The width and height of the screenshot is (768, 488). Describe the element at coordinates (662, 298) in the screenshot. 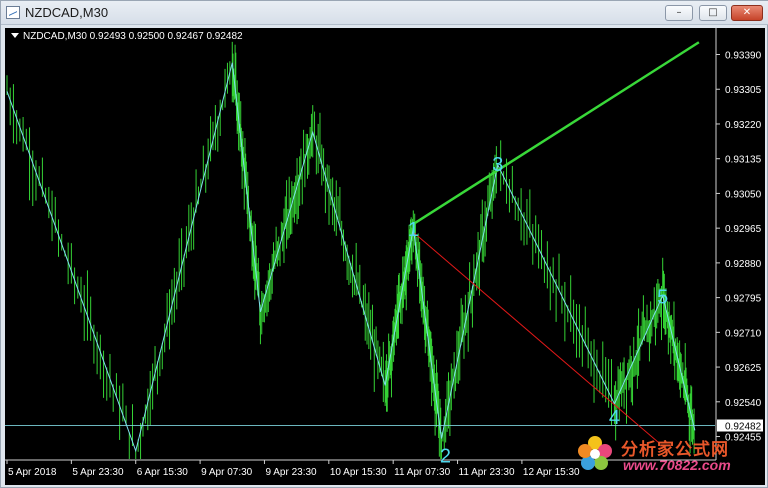

I see `wave-label-5: 5` at that location.